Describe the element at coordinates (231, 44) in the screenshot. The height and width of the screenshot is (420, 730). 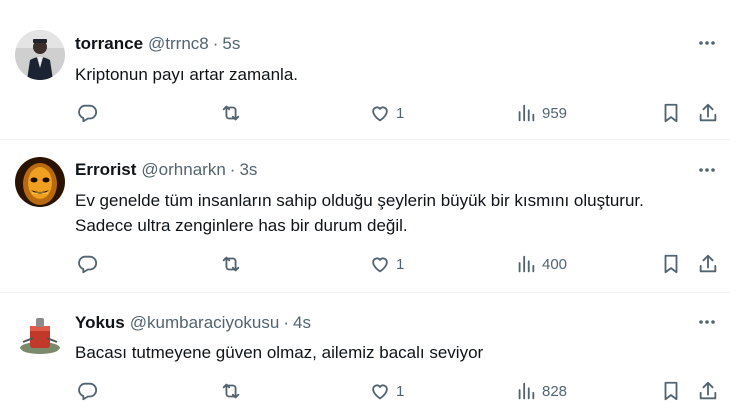
I see `timestamp: 5s` at that location.